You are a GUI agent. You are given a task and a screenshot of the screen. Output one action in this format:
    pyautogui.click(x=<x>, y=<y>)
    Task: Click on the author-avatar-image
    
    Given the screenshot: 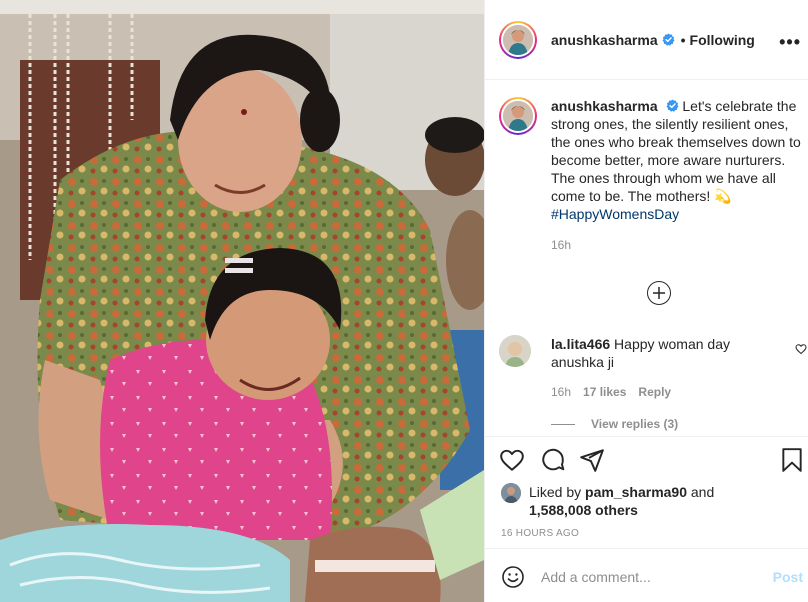 What is the action you would take?
    pyautogui.click(x=518, y=39)
    